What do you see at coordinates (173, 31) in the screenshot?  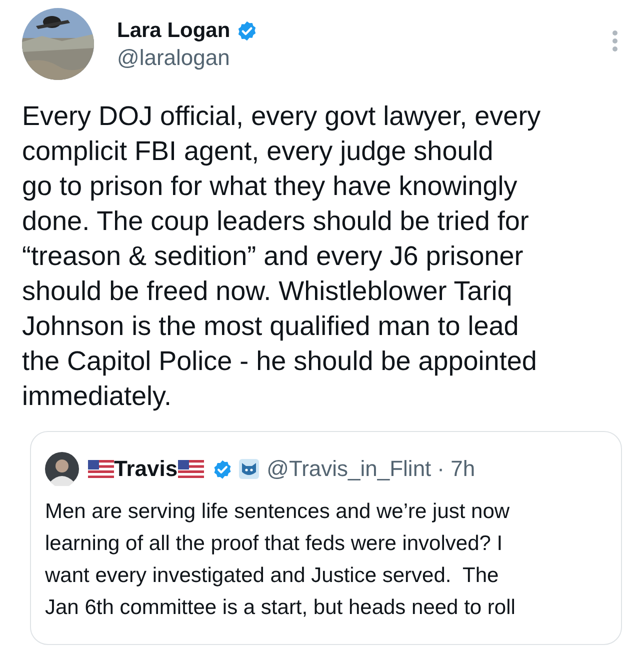 I see `author-name: Lara Logan` at bounding box center [173, 31].